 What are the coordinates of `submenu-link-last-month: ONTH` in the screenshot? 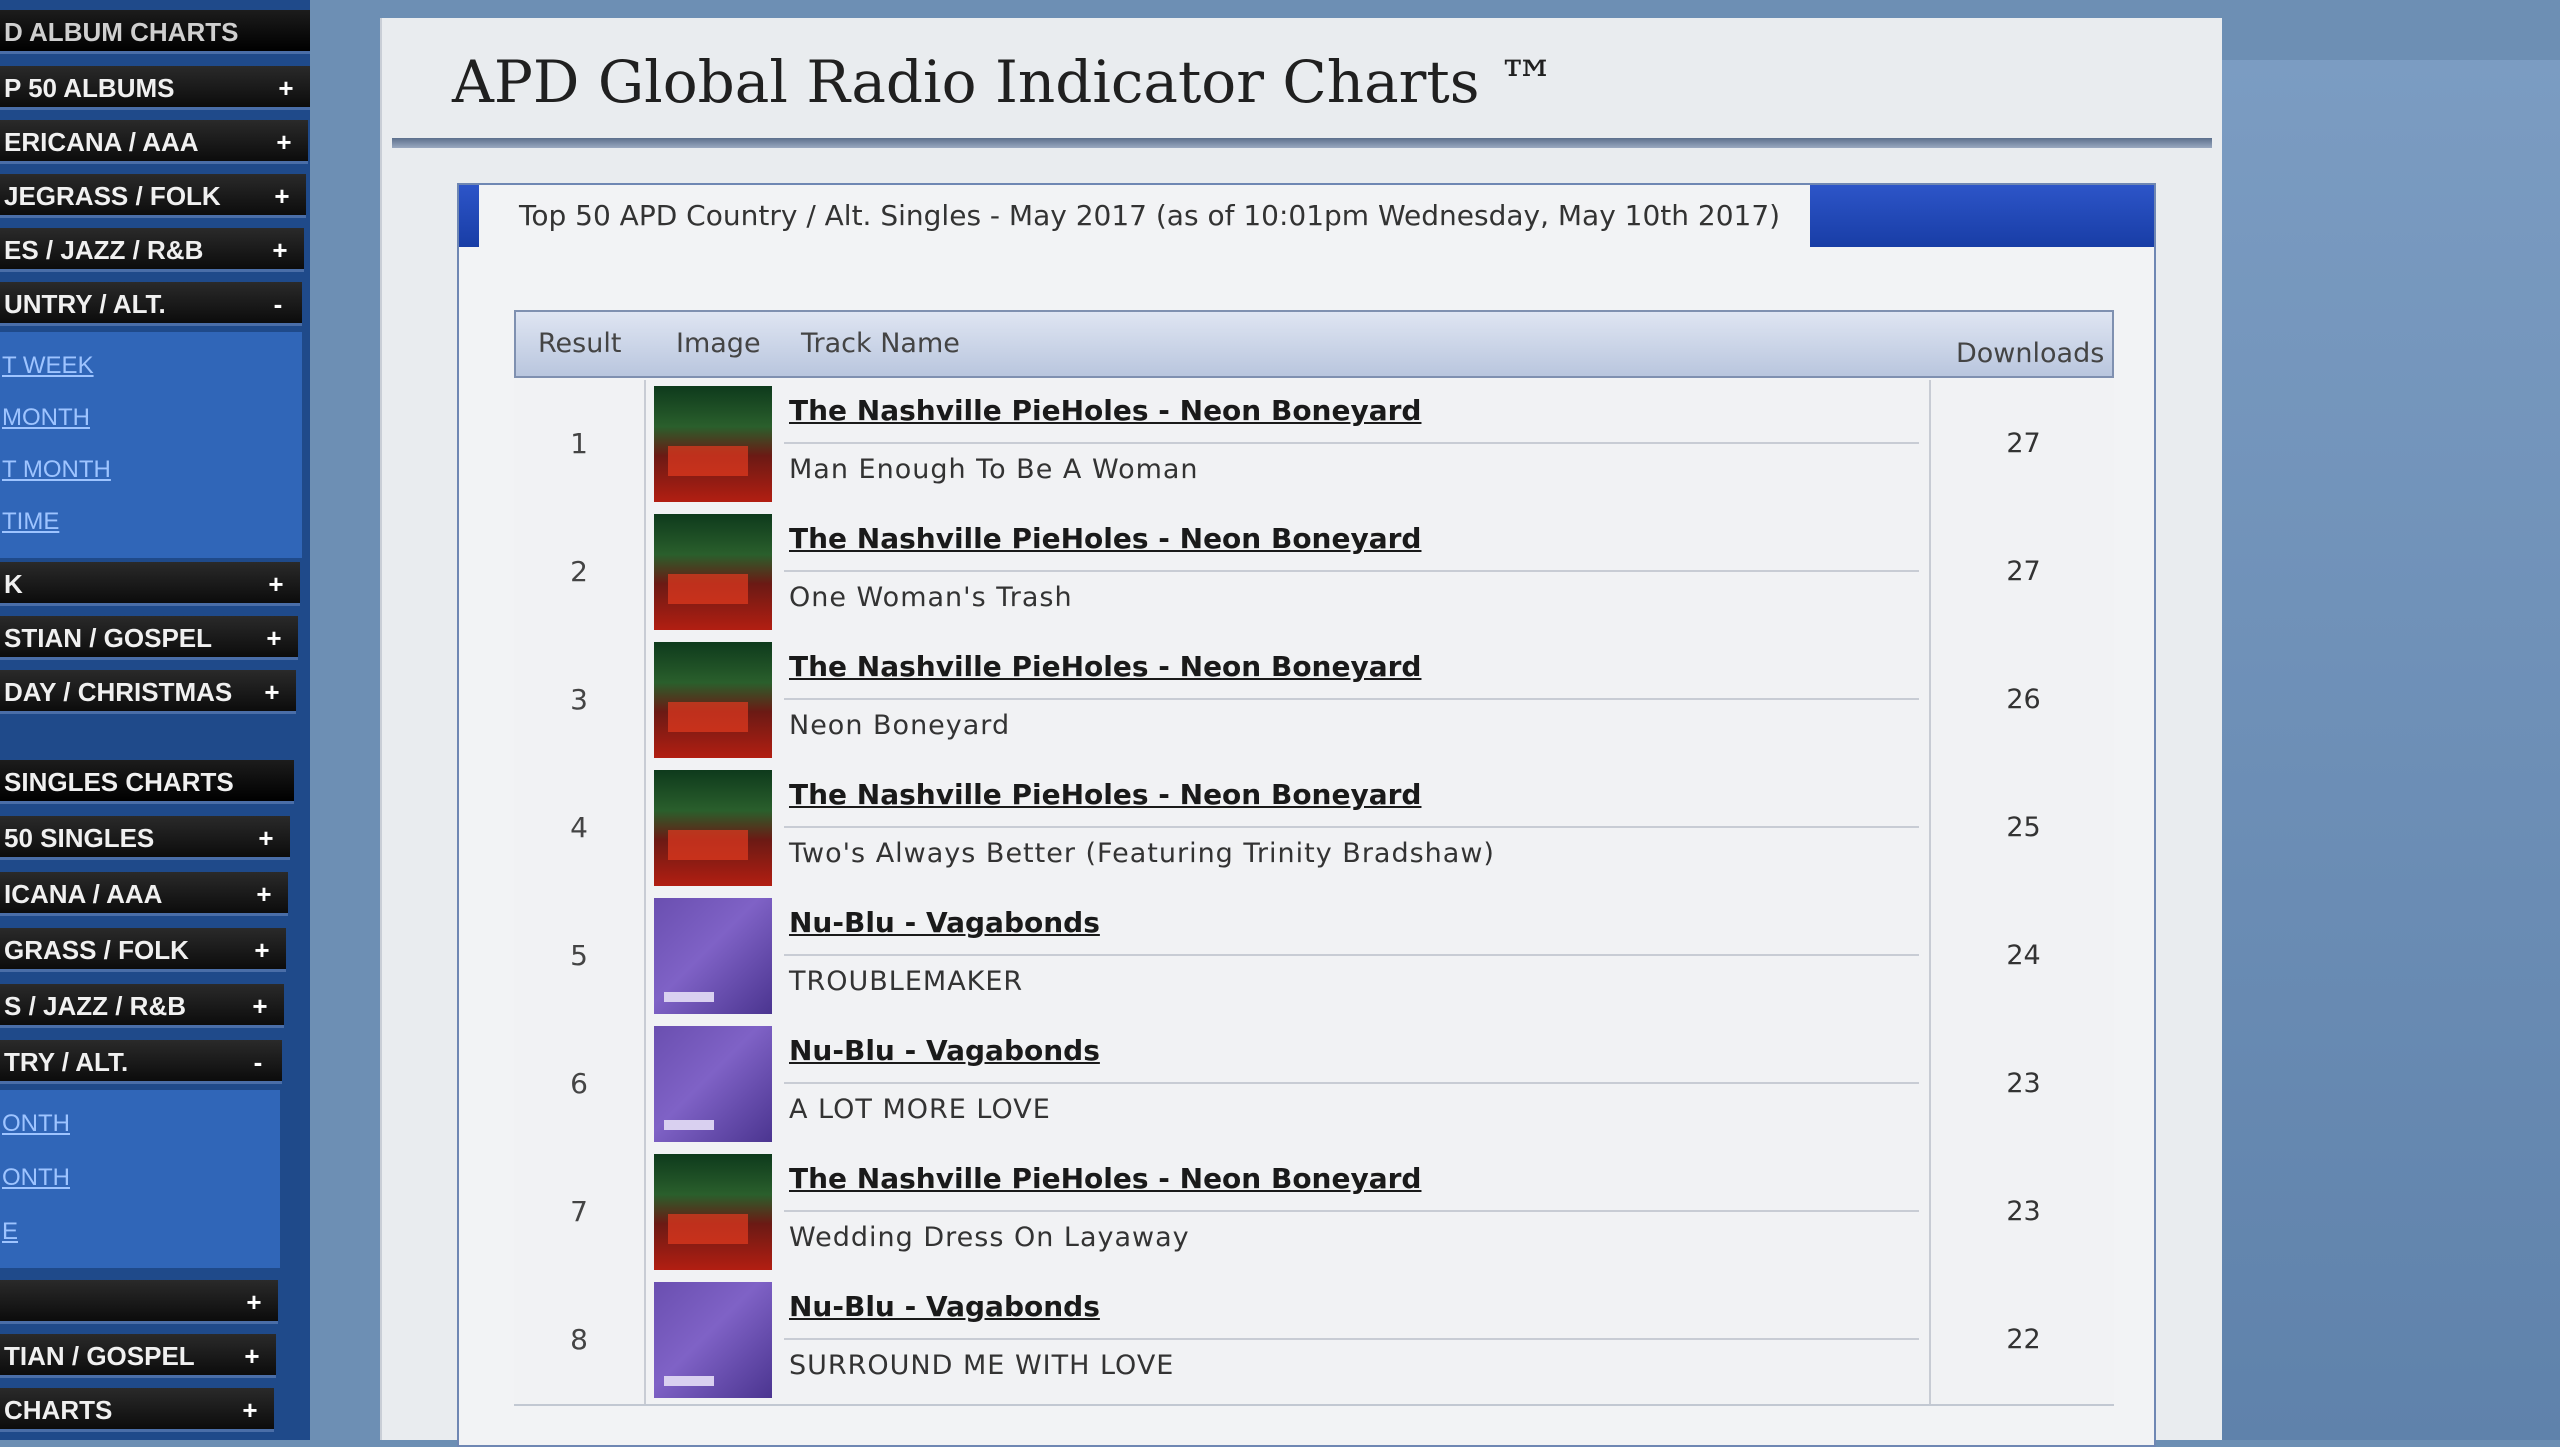 It's located at (35, 1178).